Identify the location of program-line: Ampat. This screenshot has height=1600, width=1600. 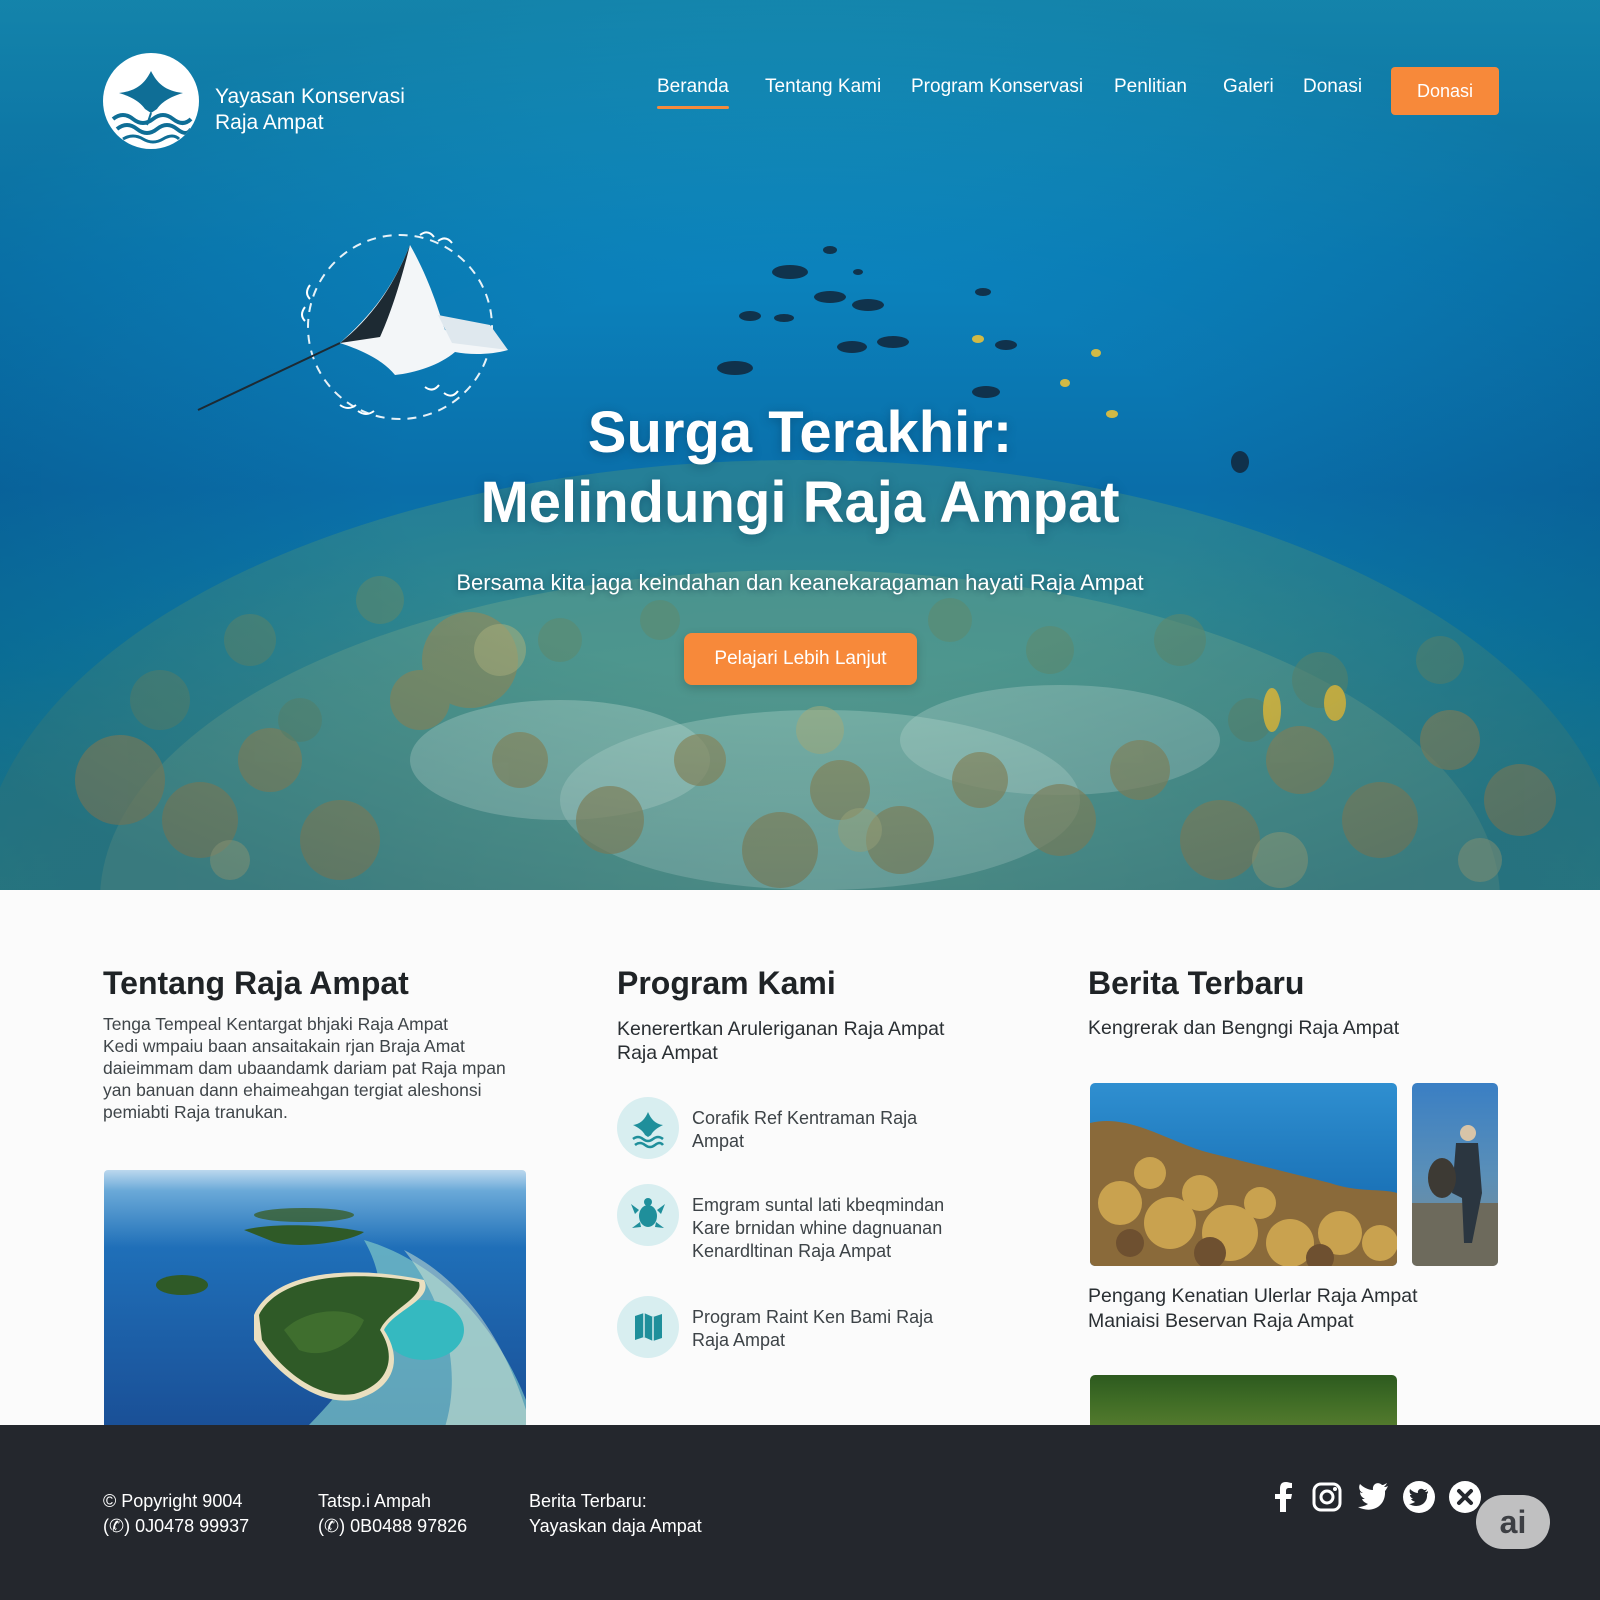
(718, 1141).